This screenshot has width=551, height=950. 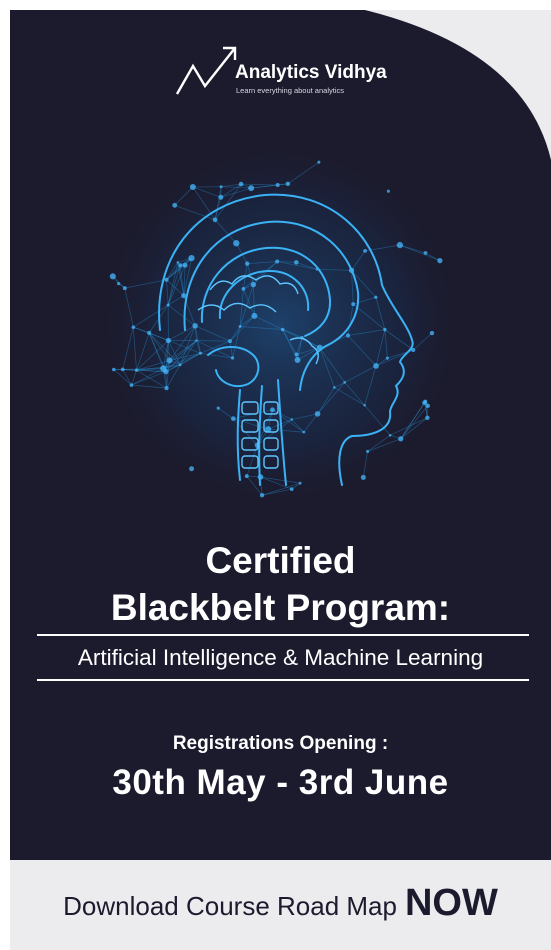 I want to click on subtitle-top-divider, so click(x=283, y=635).